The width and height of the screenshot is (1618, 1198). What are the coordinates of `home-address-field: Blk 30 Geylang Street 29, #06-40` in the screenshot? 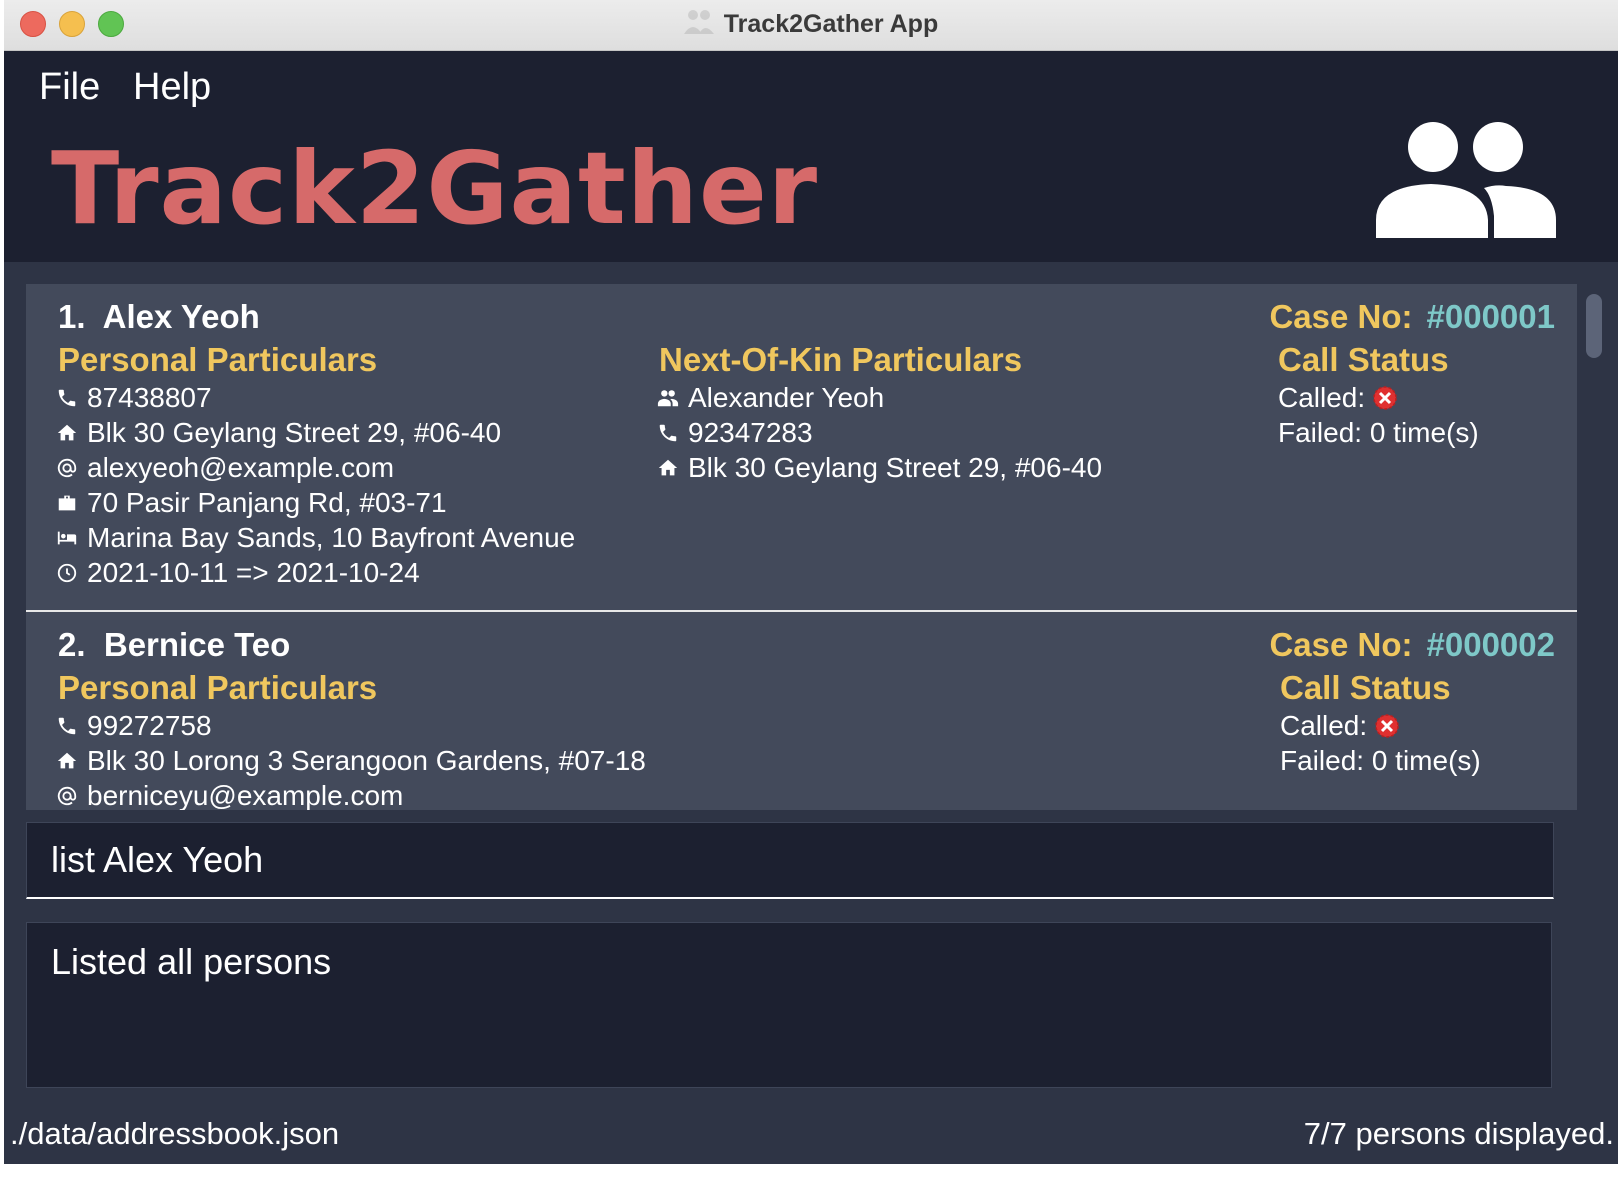 It's located at (278, 433).